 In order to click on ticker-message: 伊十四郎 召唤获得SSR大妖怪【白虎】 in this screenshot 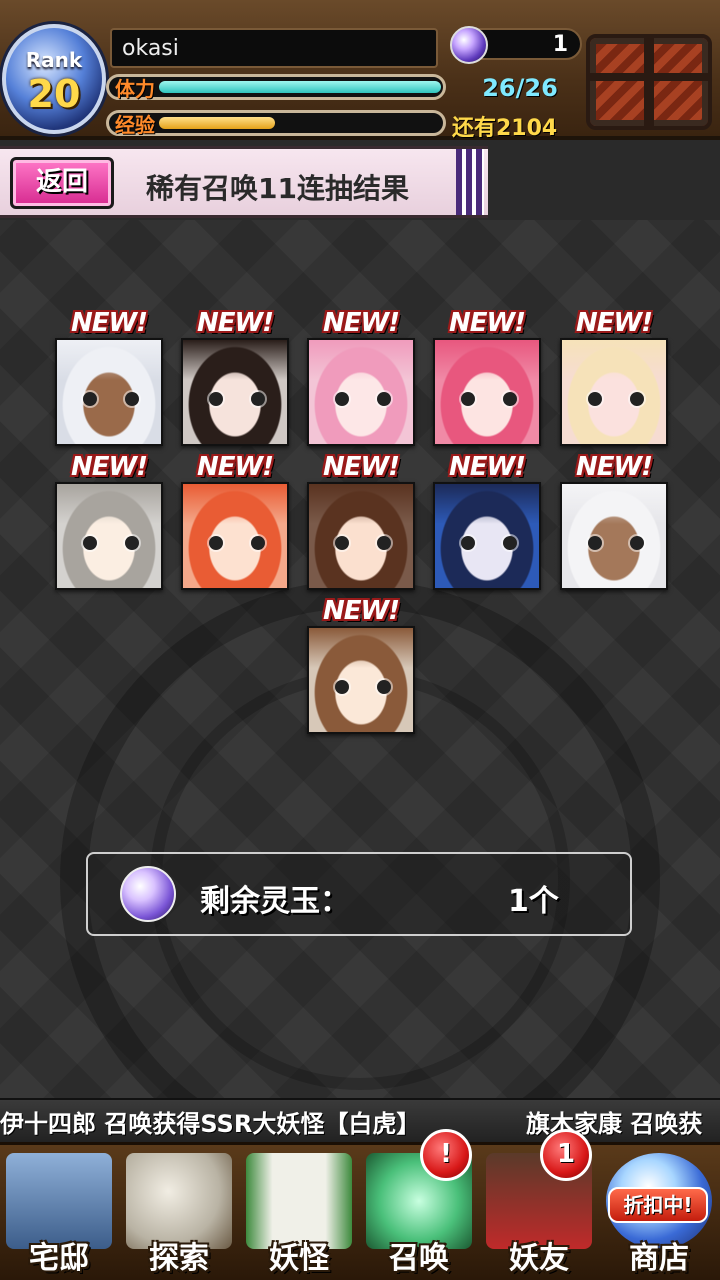, I will do `click(210, 1124)`.